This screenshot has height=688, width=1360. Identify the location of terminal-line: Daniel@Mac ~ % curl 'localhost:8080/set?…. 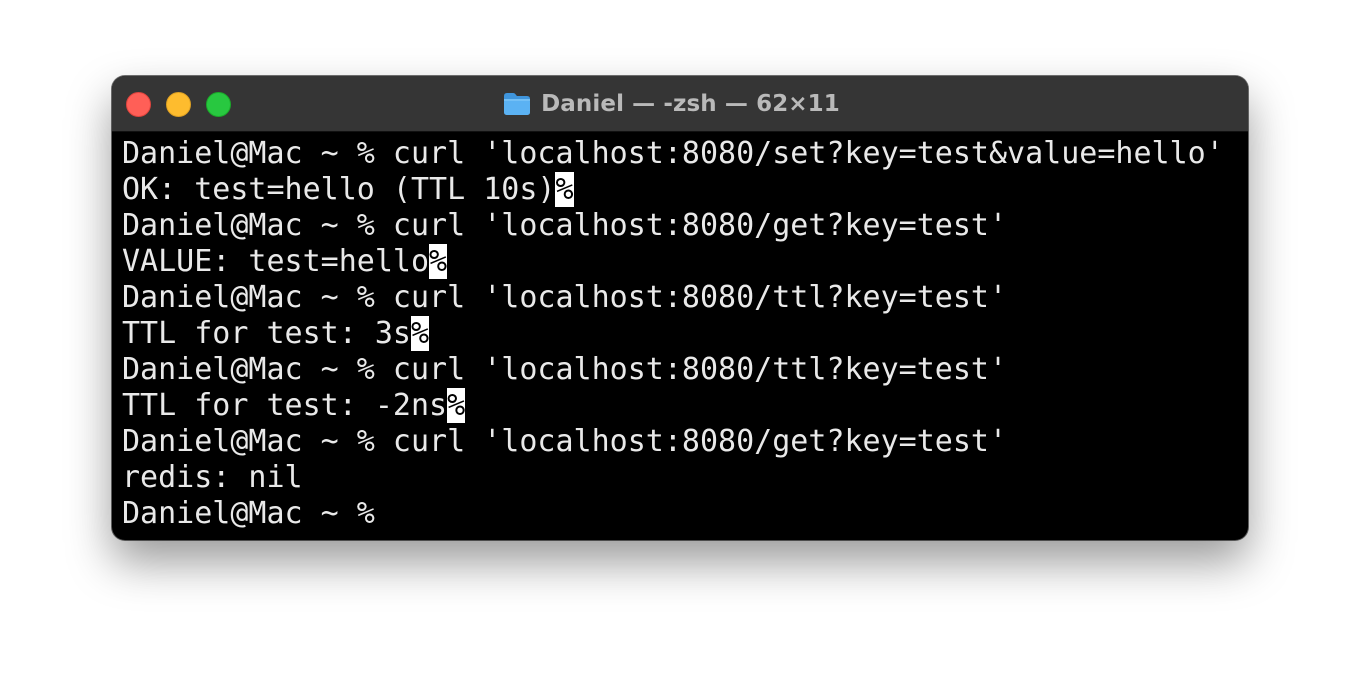
(680, 154).